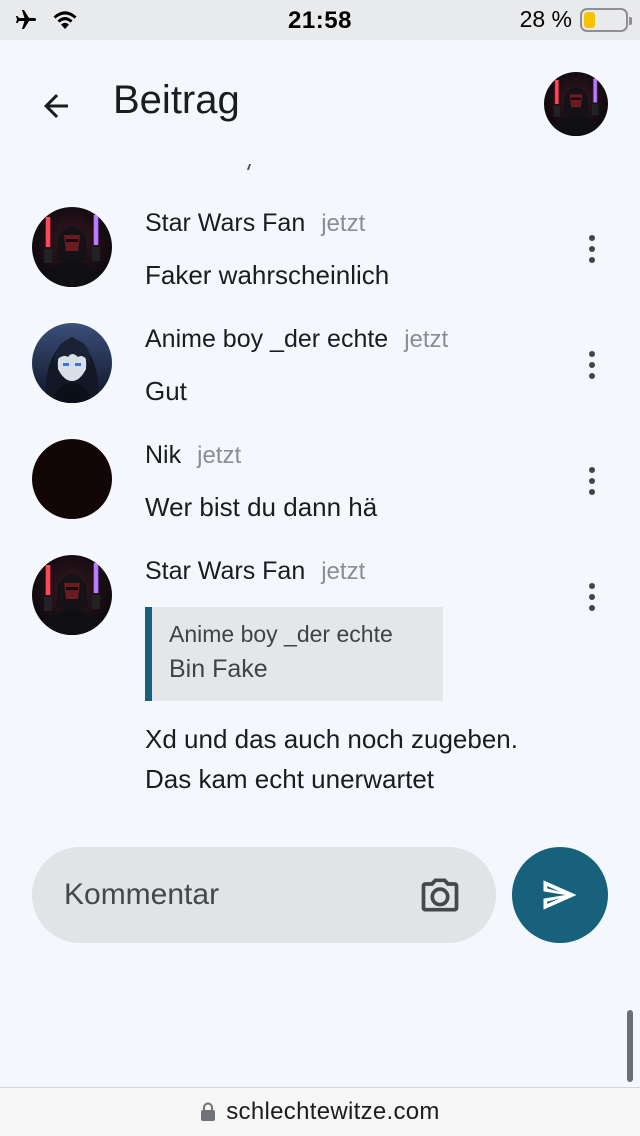 The width and height of the screenshot is (640, 1136). What do you see at coordinates (606, 19) in the screenshot?
I see `battery-icon` at bounding box center [606, 19].